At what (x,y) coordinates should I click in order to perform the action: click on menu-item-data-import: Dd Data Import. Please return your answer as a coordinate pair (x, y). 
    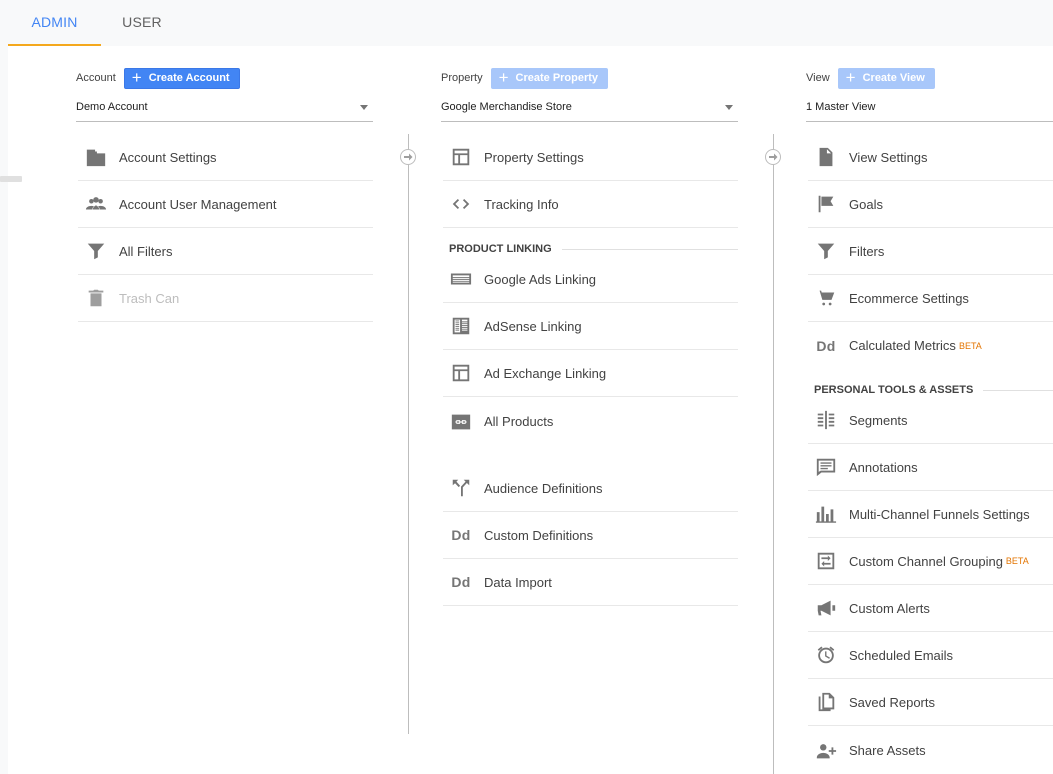
    Looking at the image, I should click on (590, 582).